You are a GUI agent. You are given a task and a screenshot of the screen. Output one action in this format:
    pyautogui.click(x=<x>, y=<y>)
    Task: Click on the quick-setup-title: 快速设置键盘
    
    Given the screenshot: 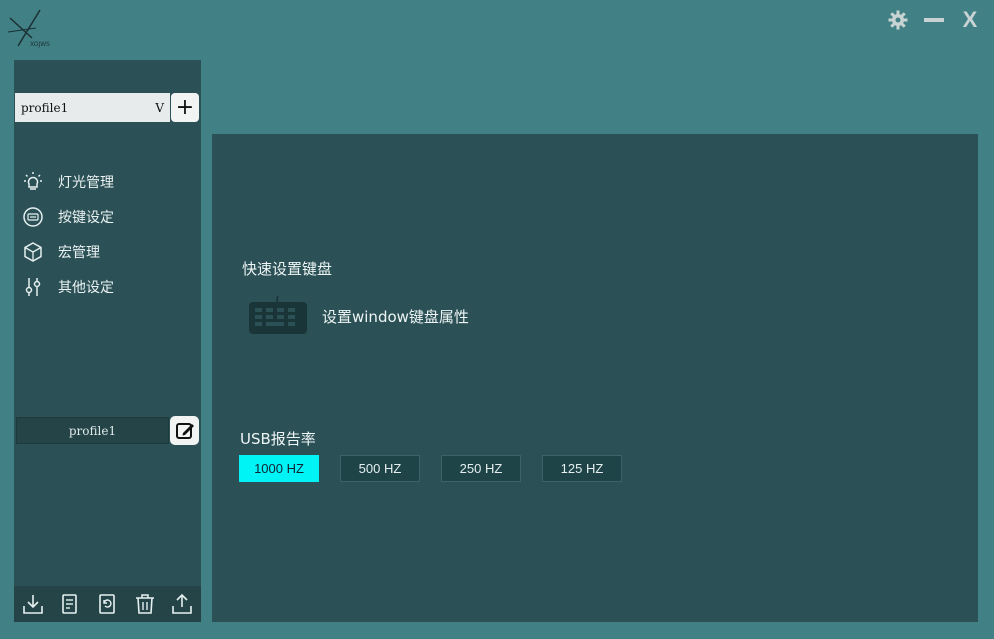 What is the action you would take?
    pyautogui.click(x=287, y=269)
    